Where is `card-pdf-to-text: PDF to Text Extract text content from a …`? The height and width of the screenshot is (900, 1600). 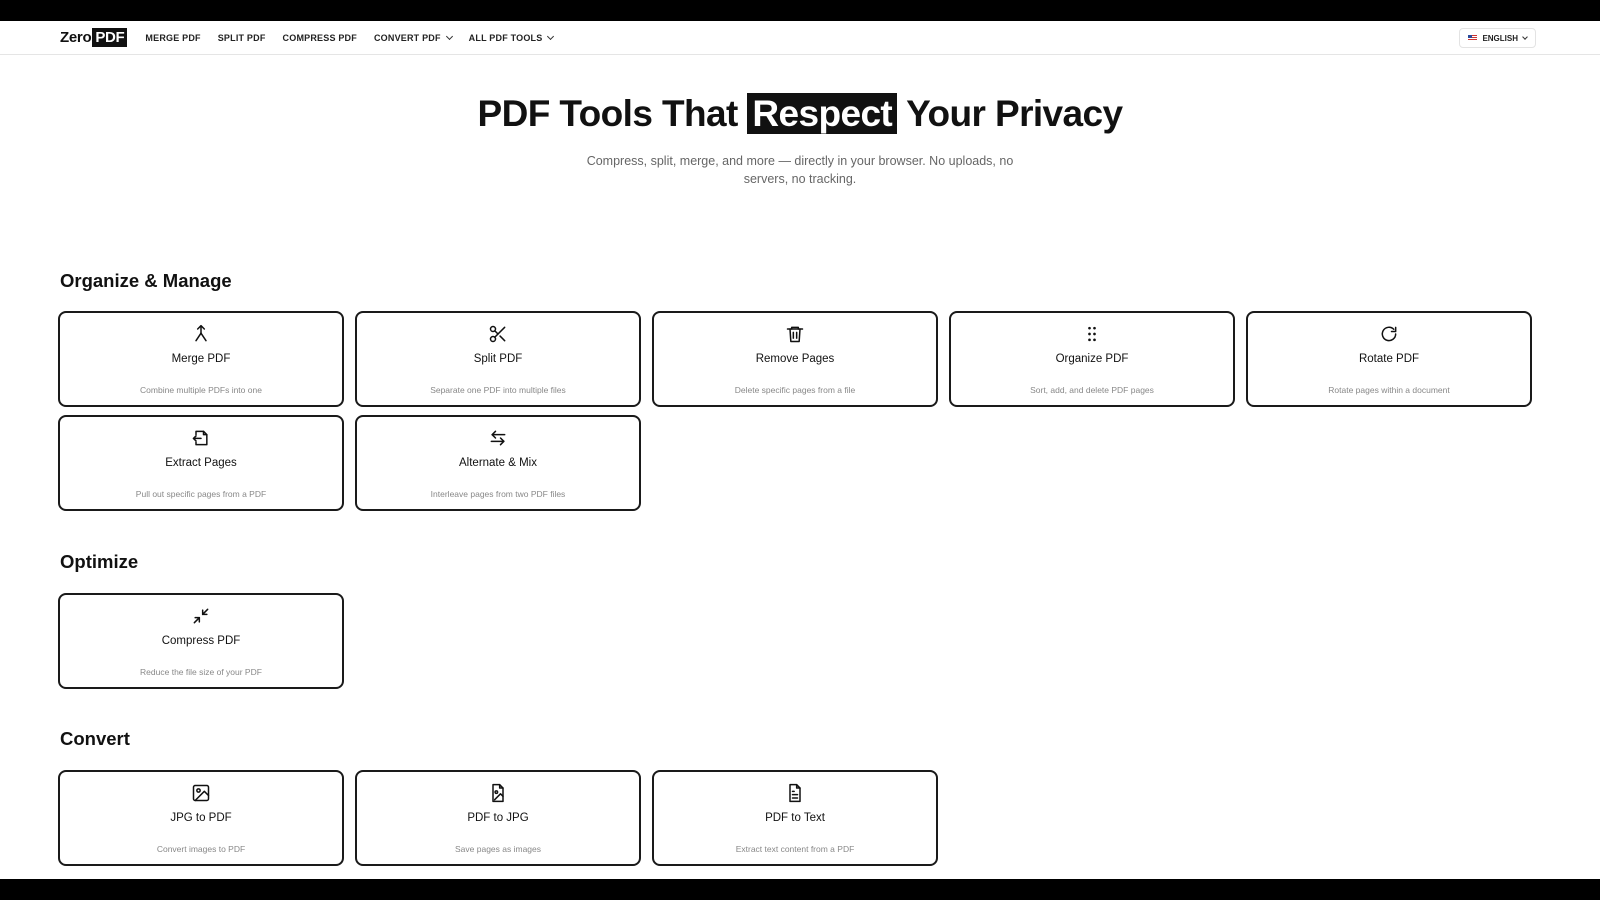 card-pdf-to-text: PDF to Text Extract text content from a … is located at coordinates (795, 818).